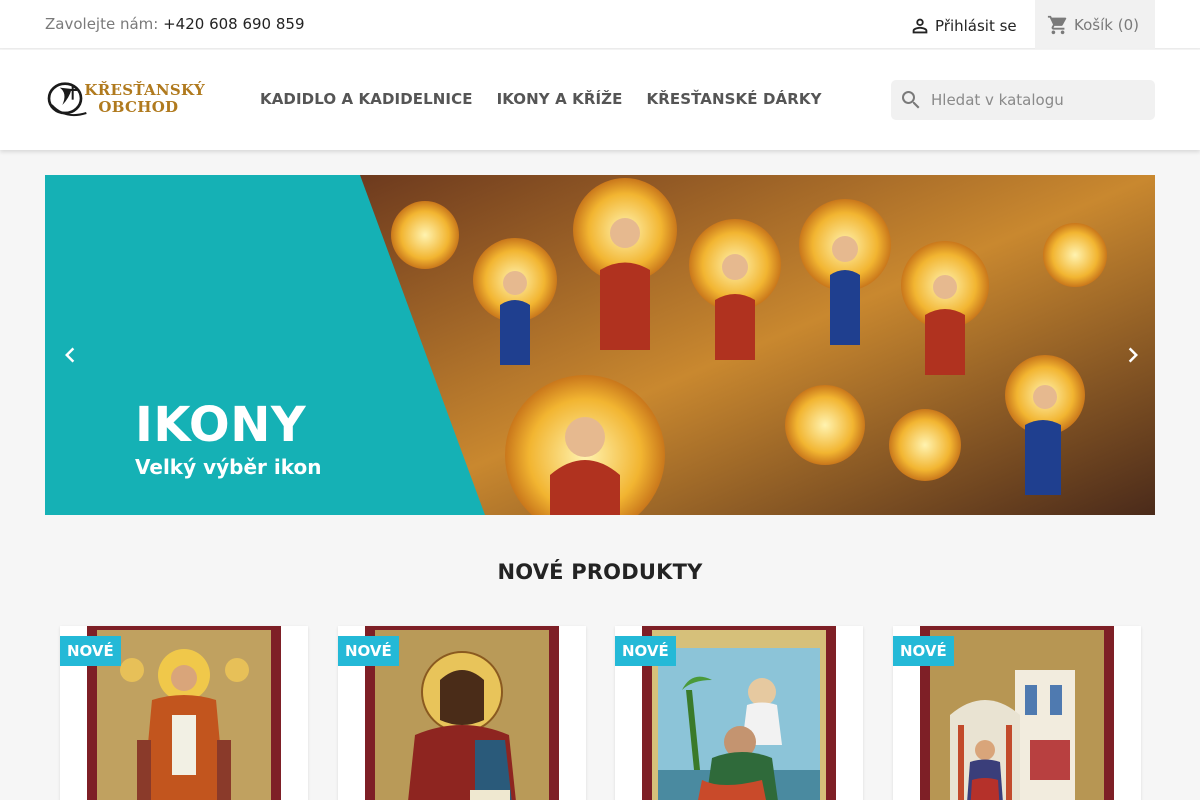 The height and width of the screenshot is (800, 1200). Describe the element at coordinates (600, 572) in the screenshot. I see `section-title: NOVÉ PRODUKTY` at that location.